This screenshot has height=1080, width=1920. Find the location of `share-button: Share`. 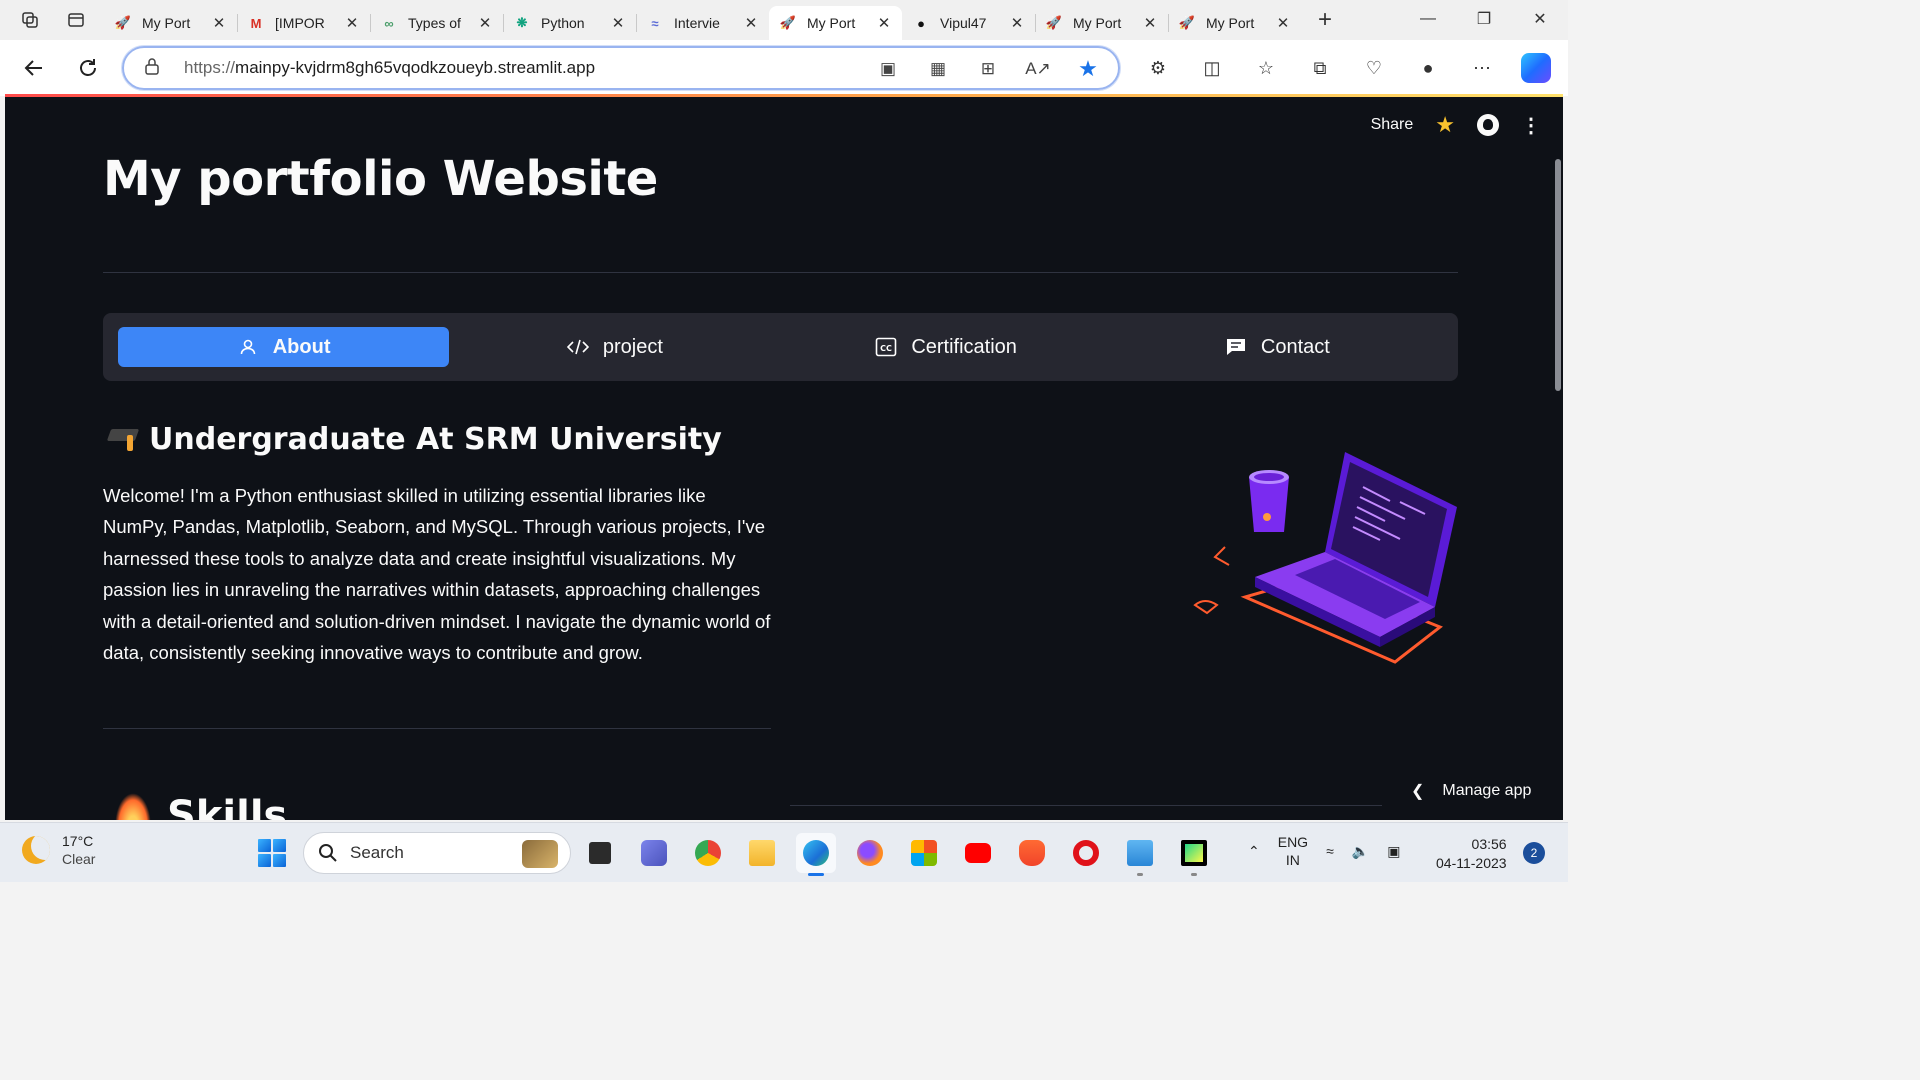

share-button: Share is located at coordinates (1392, 125).